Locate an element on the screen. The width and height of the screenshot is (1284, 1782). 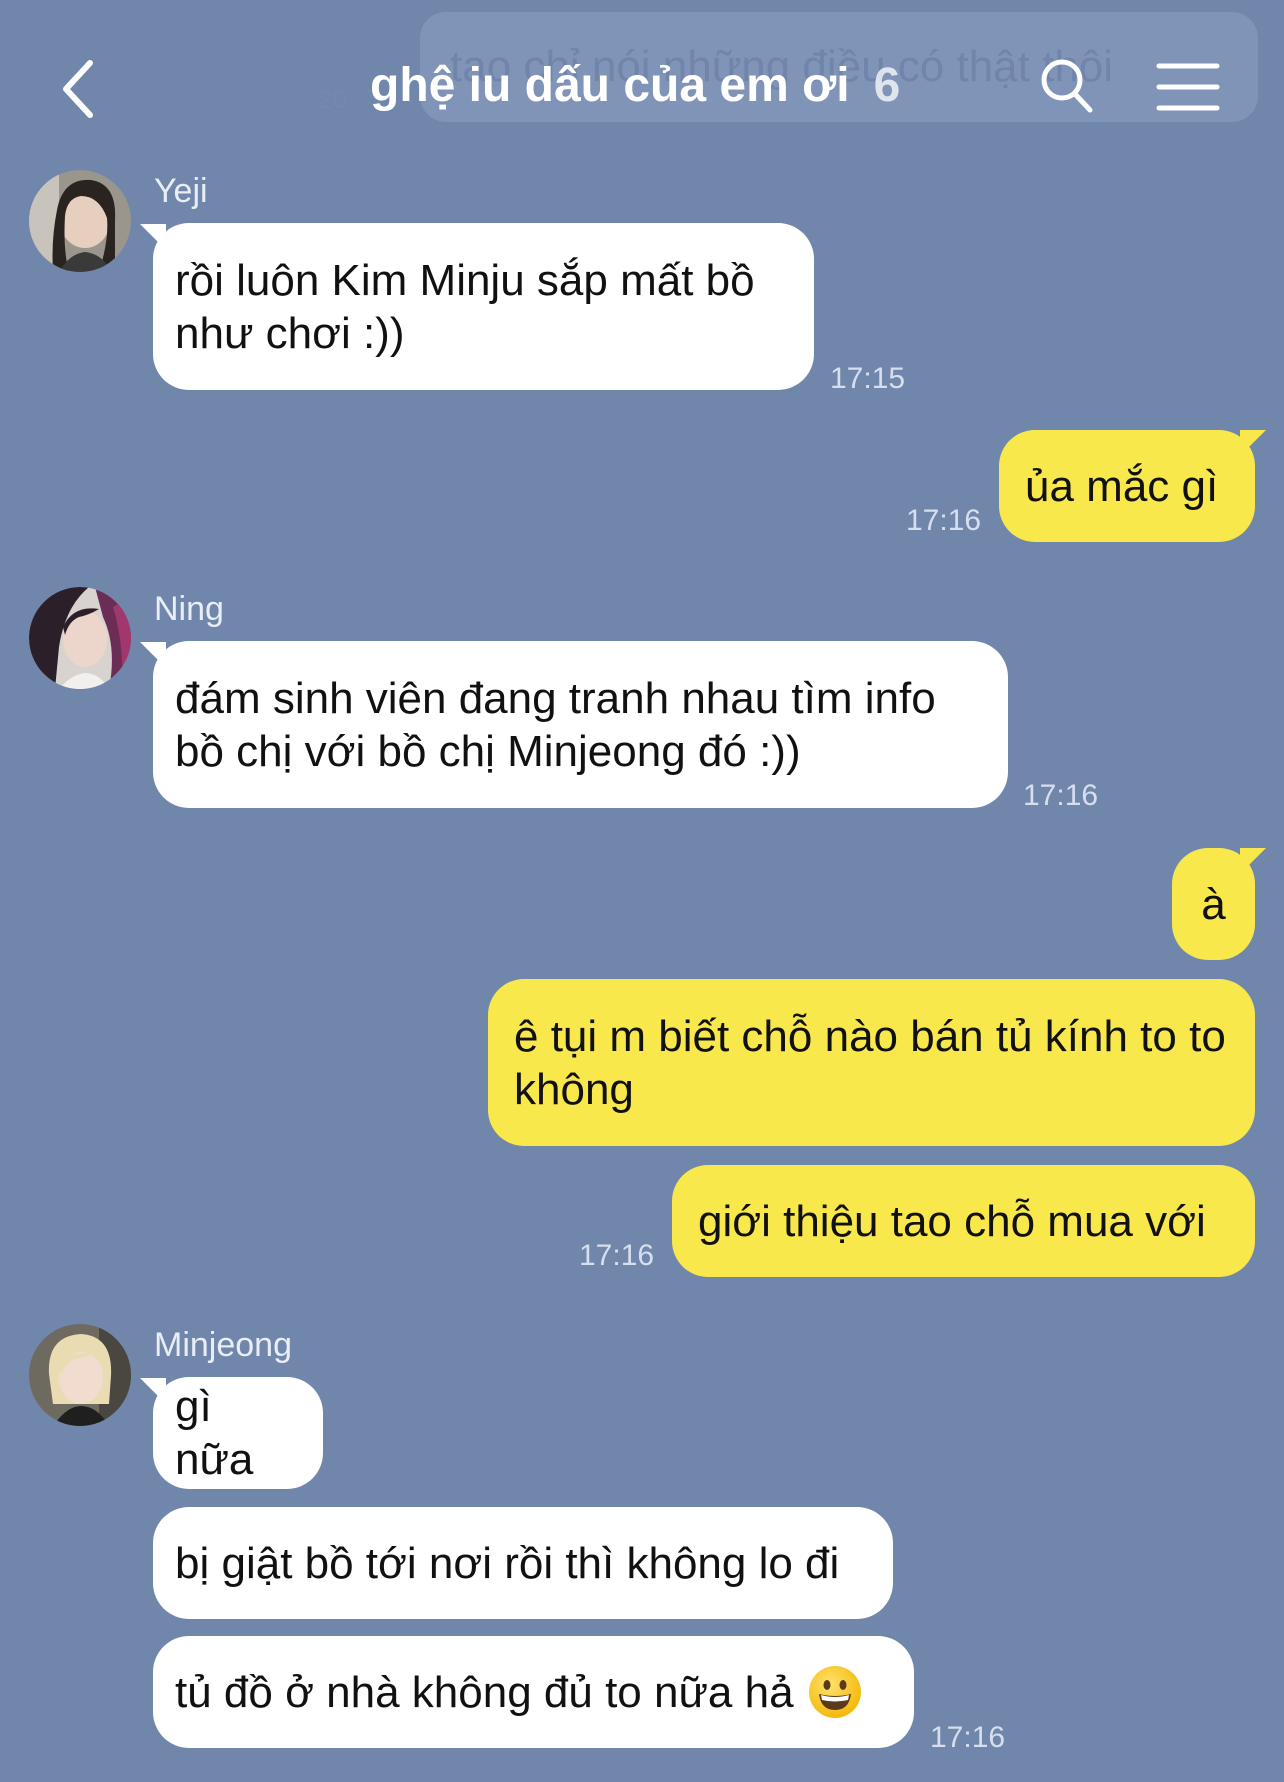
chat-title-group: ghệ iu dấu của em ơi 6 is located at coordinates (635, 88).